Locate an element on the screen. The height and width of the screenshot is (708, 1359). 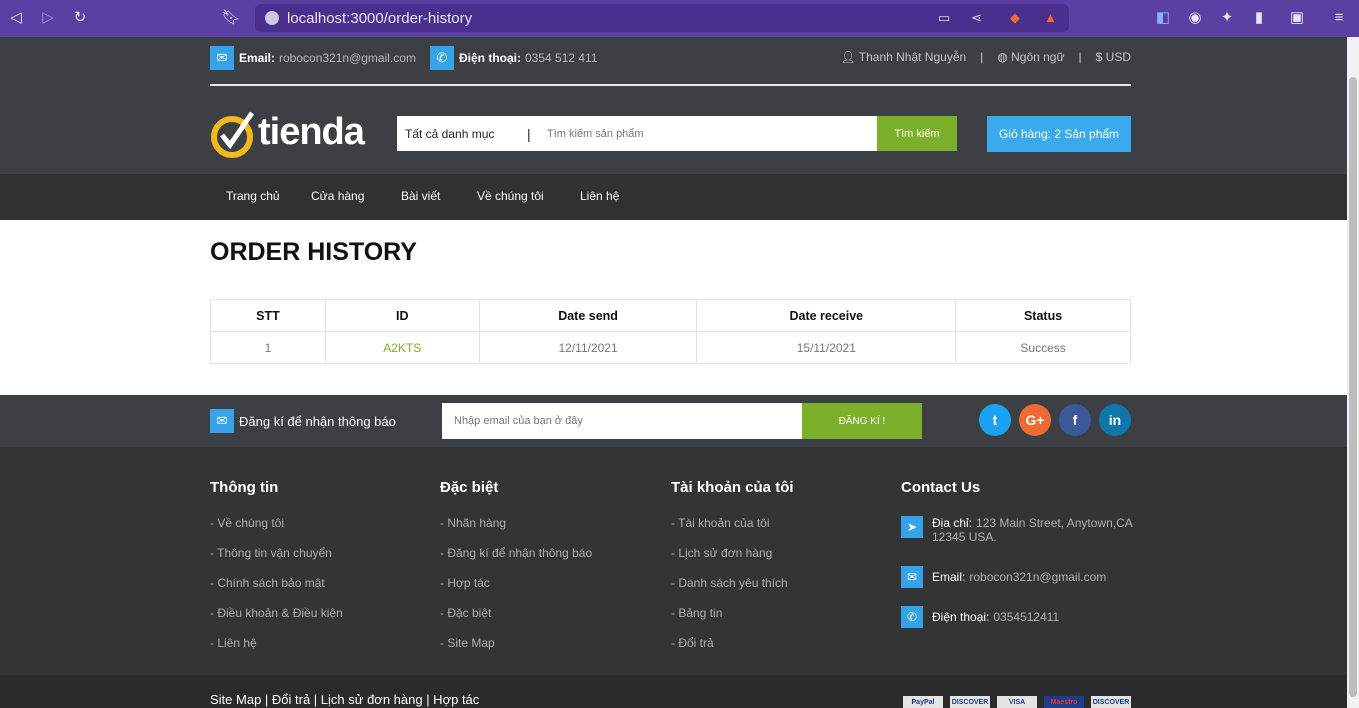
twitter-icon: t is located at coordinates (995, 420).